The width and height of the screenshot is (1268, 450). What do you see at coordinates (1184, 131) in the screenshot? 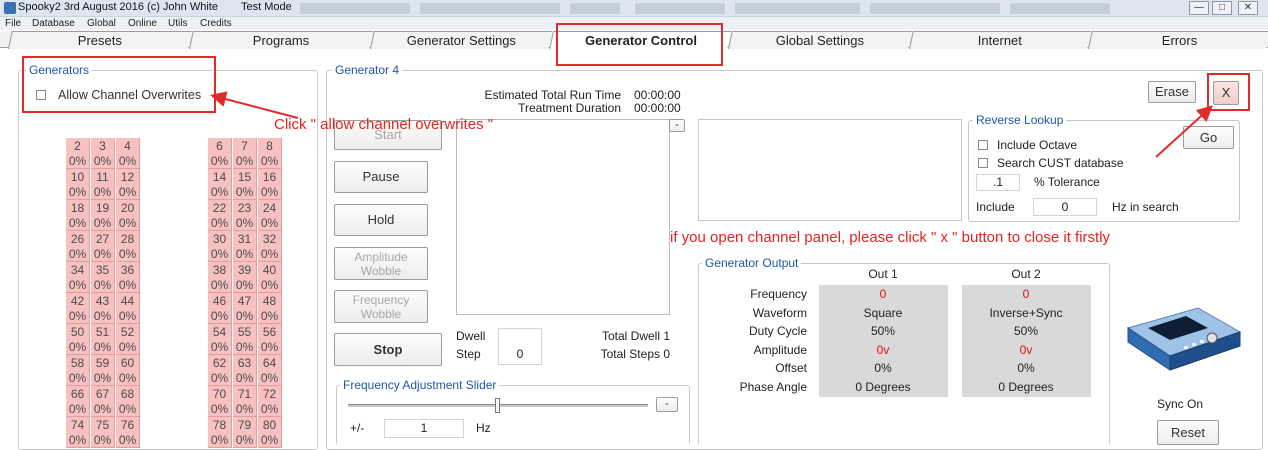
I see `arrow-to-close` at bounding box center [1184, 131].